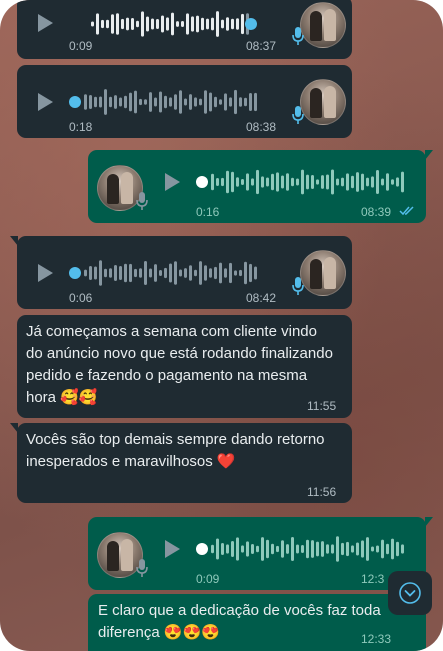 Image resolution: width=443 pixels, height=651 pixels. I want to click on message-time: 08:37, so click(261, 46).